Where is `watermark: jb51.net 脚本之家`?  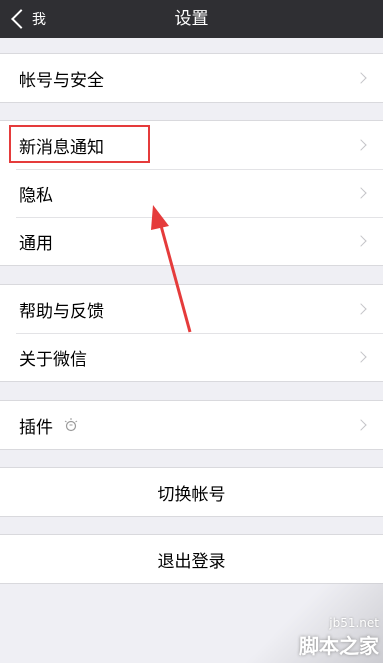 watermark: jb51.net 脚本之家 is located at coordinates (339, 637).